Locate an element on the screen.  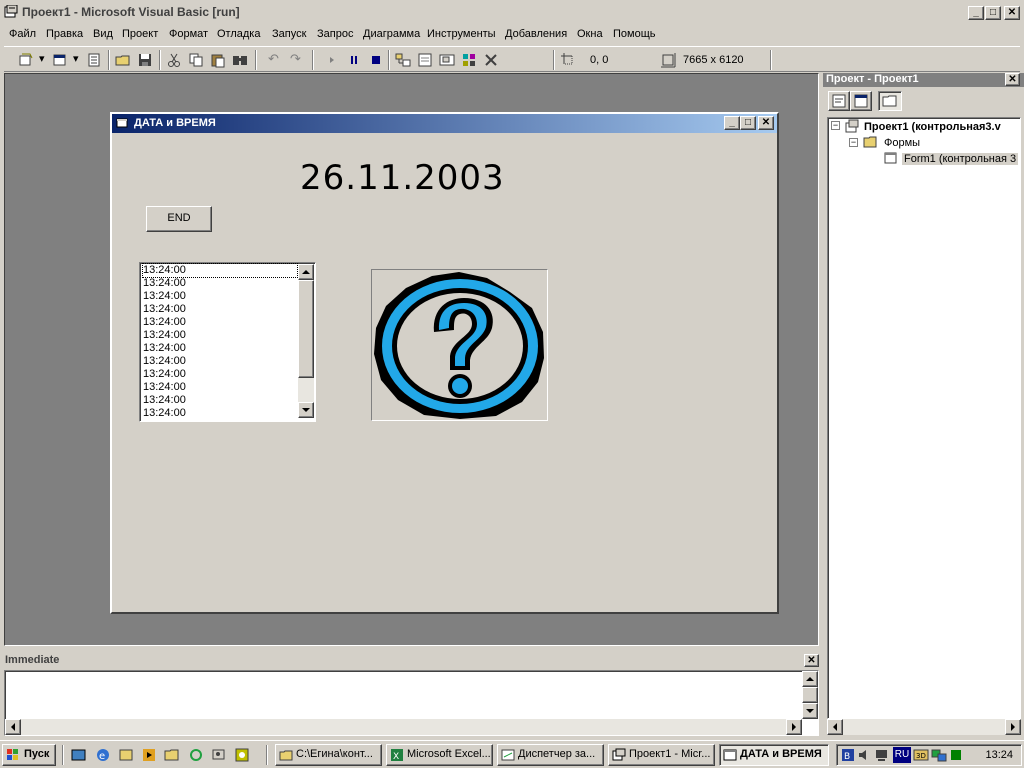
maximize-button: □ is located at coordinates (993, 13).